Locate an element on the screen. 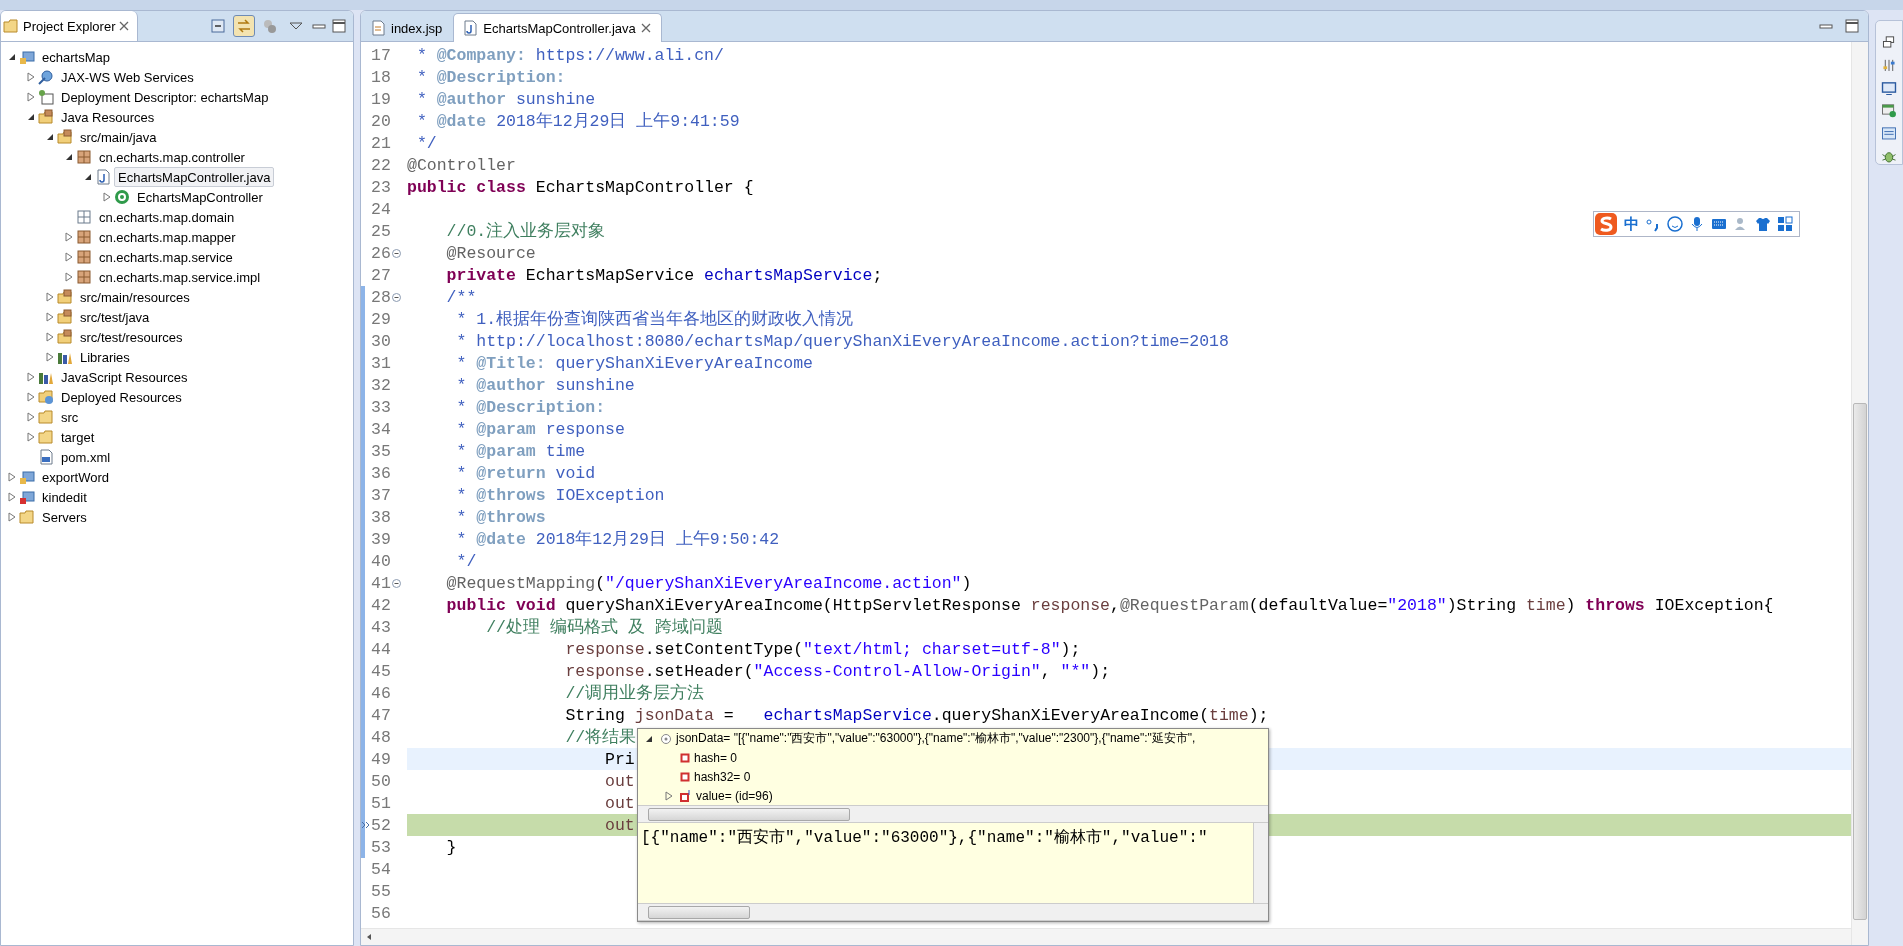 The width and height of the screenshot is (1903, 946). variable-label: value= (id=96) is located at coordinates (734, 795).